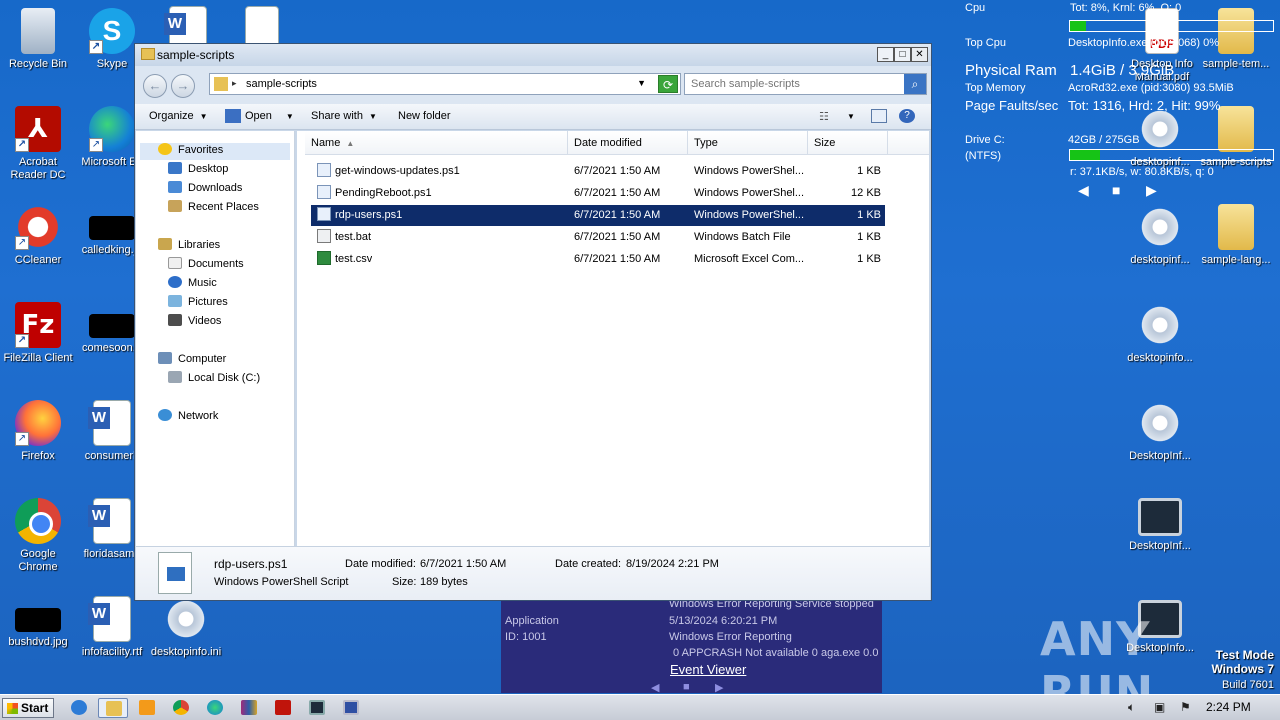  What do you see at coordinates (344, 116) in the screenshot?
I see `share-with-button: Share with ▼` at bounding box center [344, 116].